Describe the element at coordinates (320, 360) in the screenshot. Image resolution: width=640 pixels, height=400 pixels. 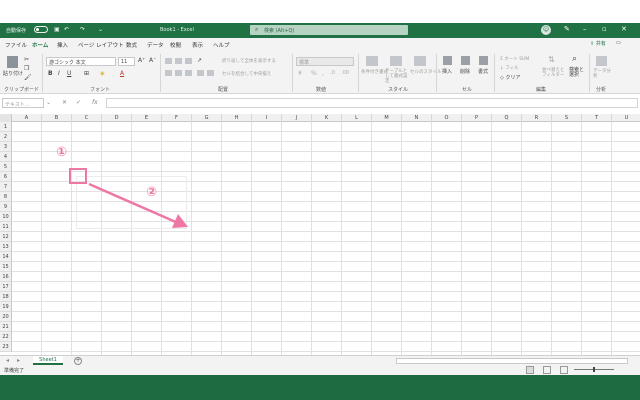
I see `sheet-bar: ◂ ▸ Sheet1 +` at that location.